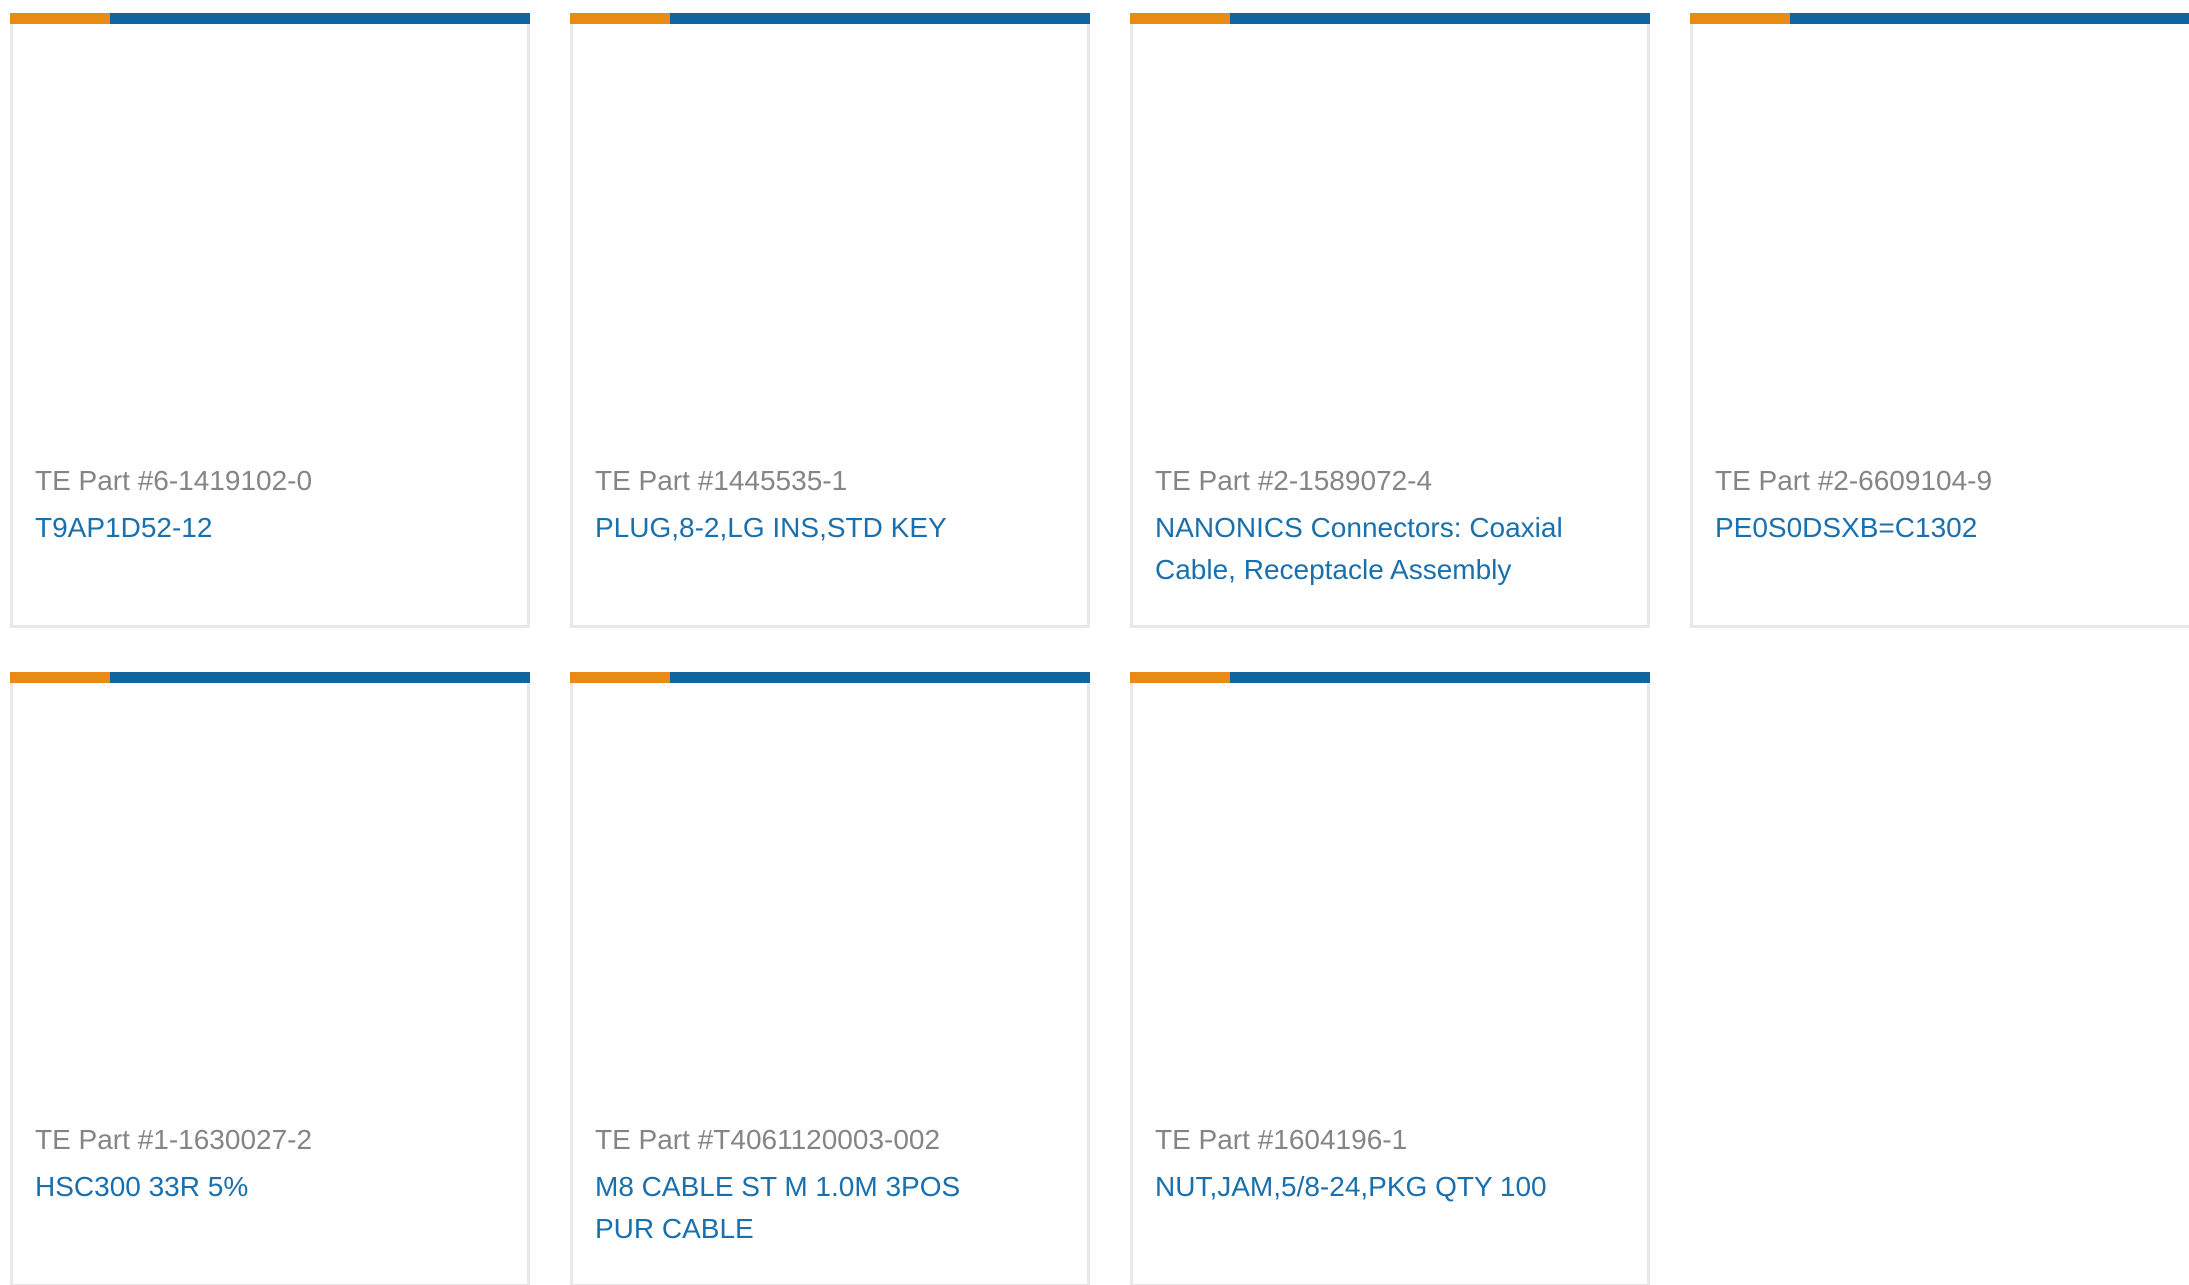 The height and width of the screenshot is (1285, 2189). I want to click on product-card: TE Part #1-1630027-2 HSC300 33R 5%, so click(270, 978).